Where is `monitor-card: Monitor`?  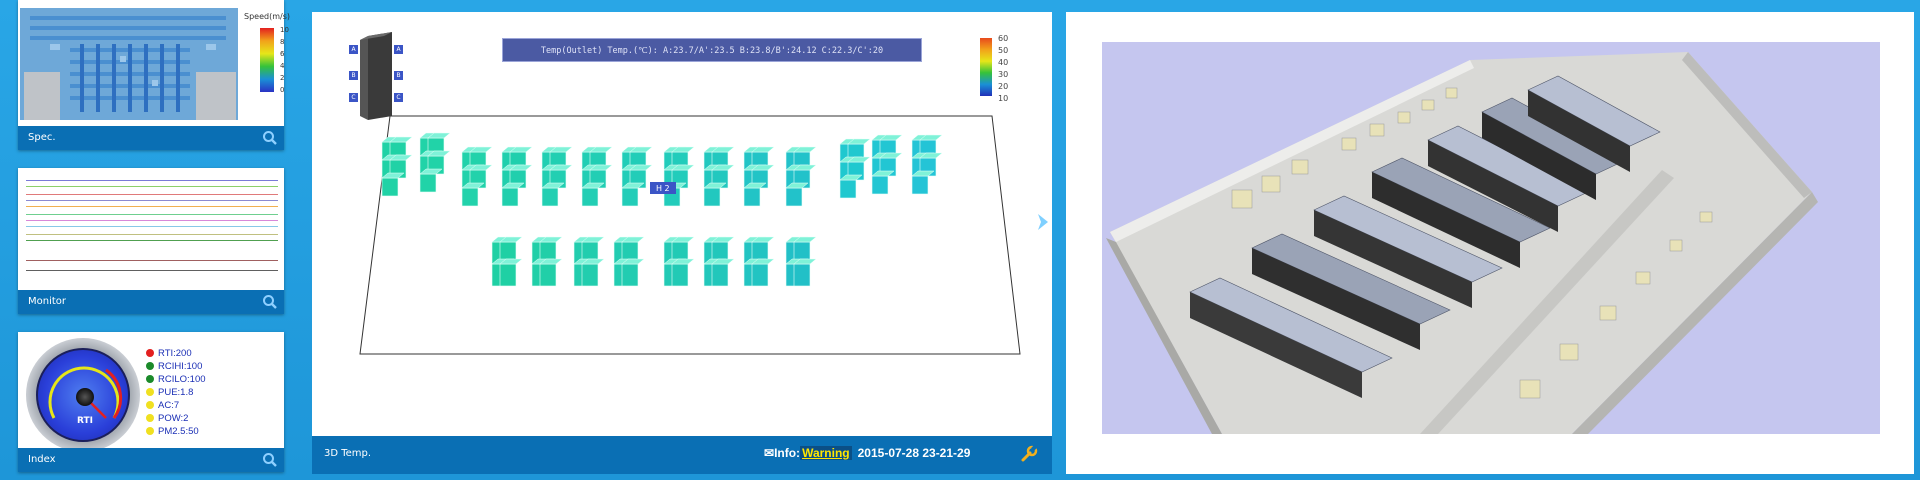
monitor-card: Monitor is located at coordinates (151, 241).